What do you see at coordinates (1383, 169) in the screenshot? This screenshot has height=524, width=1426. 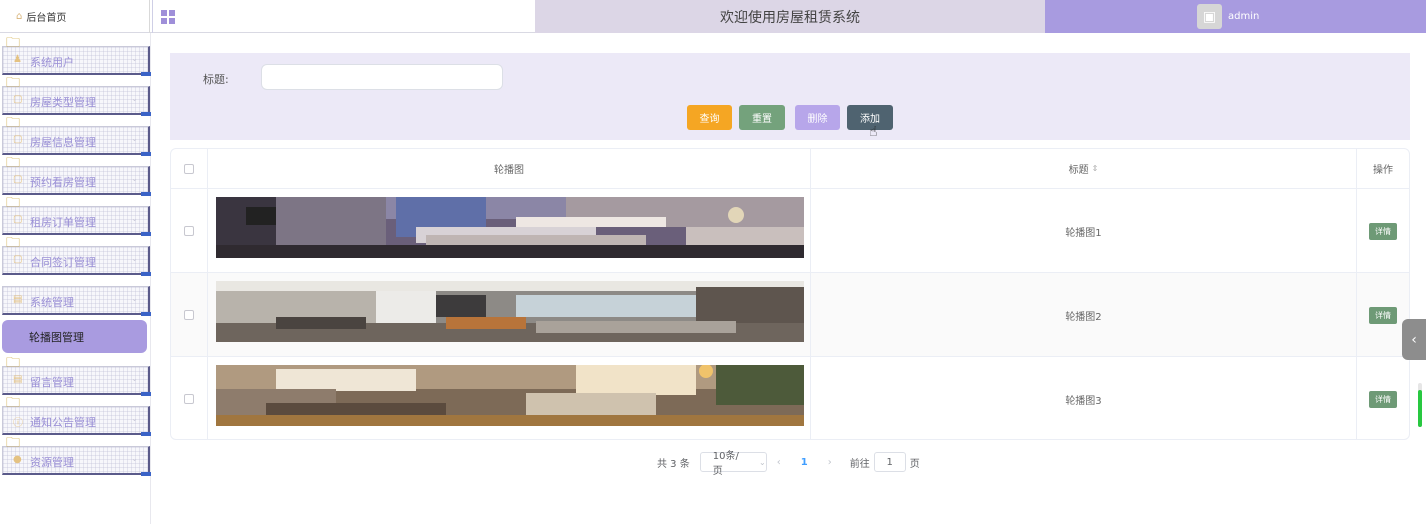 I see `column-header-action: 操作` at bounding box center [1383, 169].